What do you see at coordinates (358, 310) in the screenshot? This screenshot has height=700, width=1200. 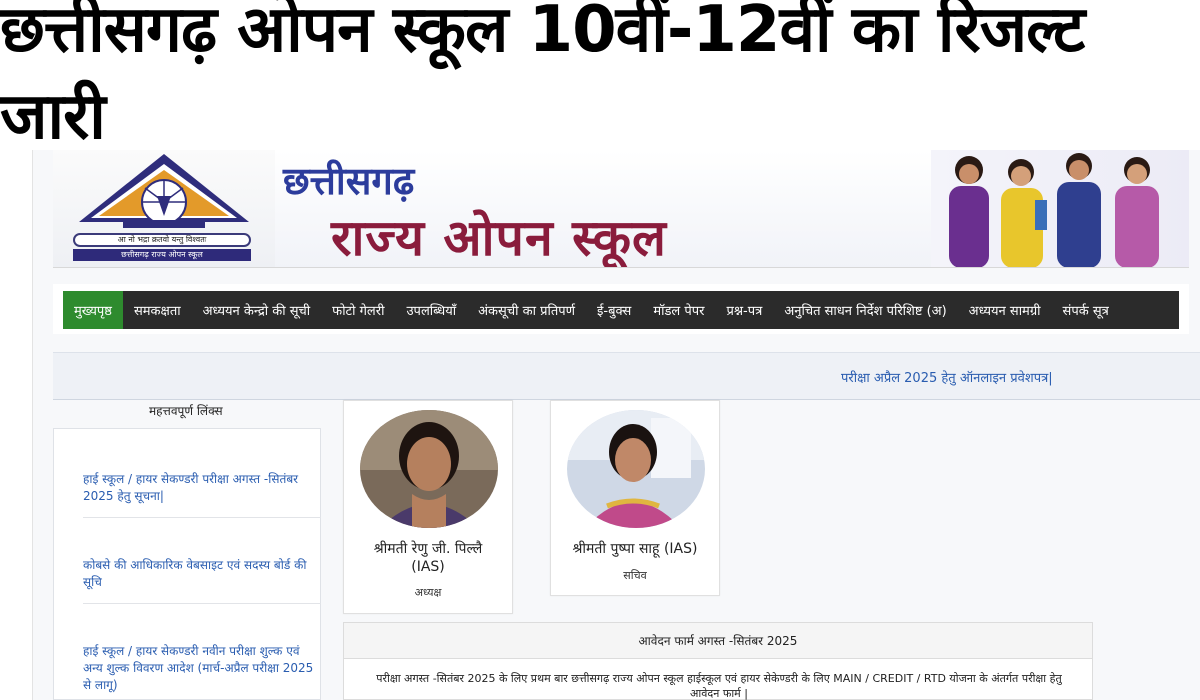 I see `nav-item-photo-gallery: फोटो गेलरी` at bounding box center [358, 310].